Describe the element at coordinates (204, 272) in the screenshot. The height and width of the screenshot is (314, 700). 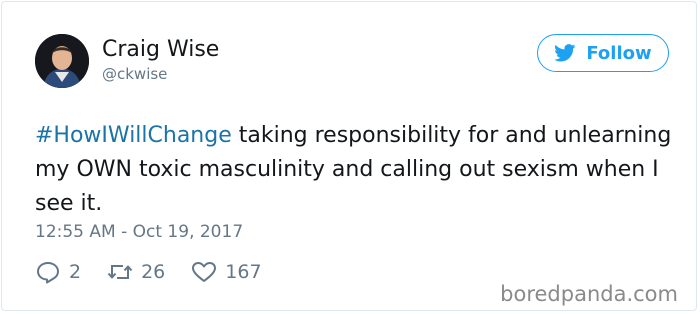
I see `heart-icon` at that location.